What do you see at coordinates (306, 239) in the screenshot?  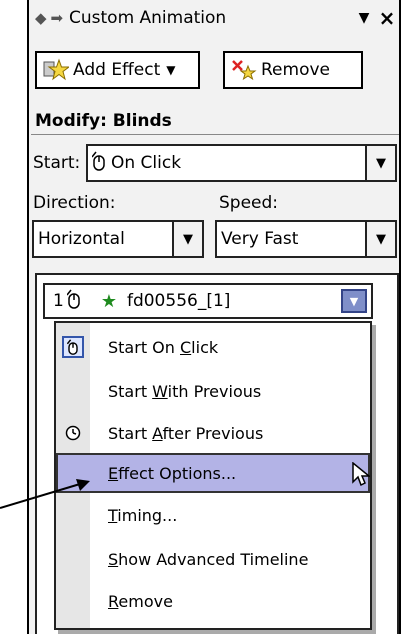 I see `speed-select: Very Fast ▼` at bounding box center [306, 239].